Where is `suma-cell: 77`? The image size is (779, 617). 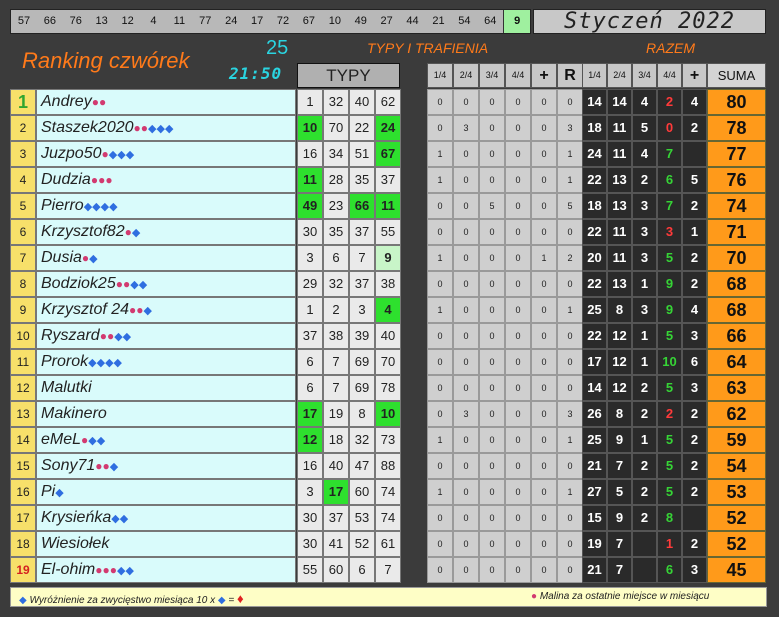 suma-cell: 77 is located at coordinates (736, 154).